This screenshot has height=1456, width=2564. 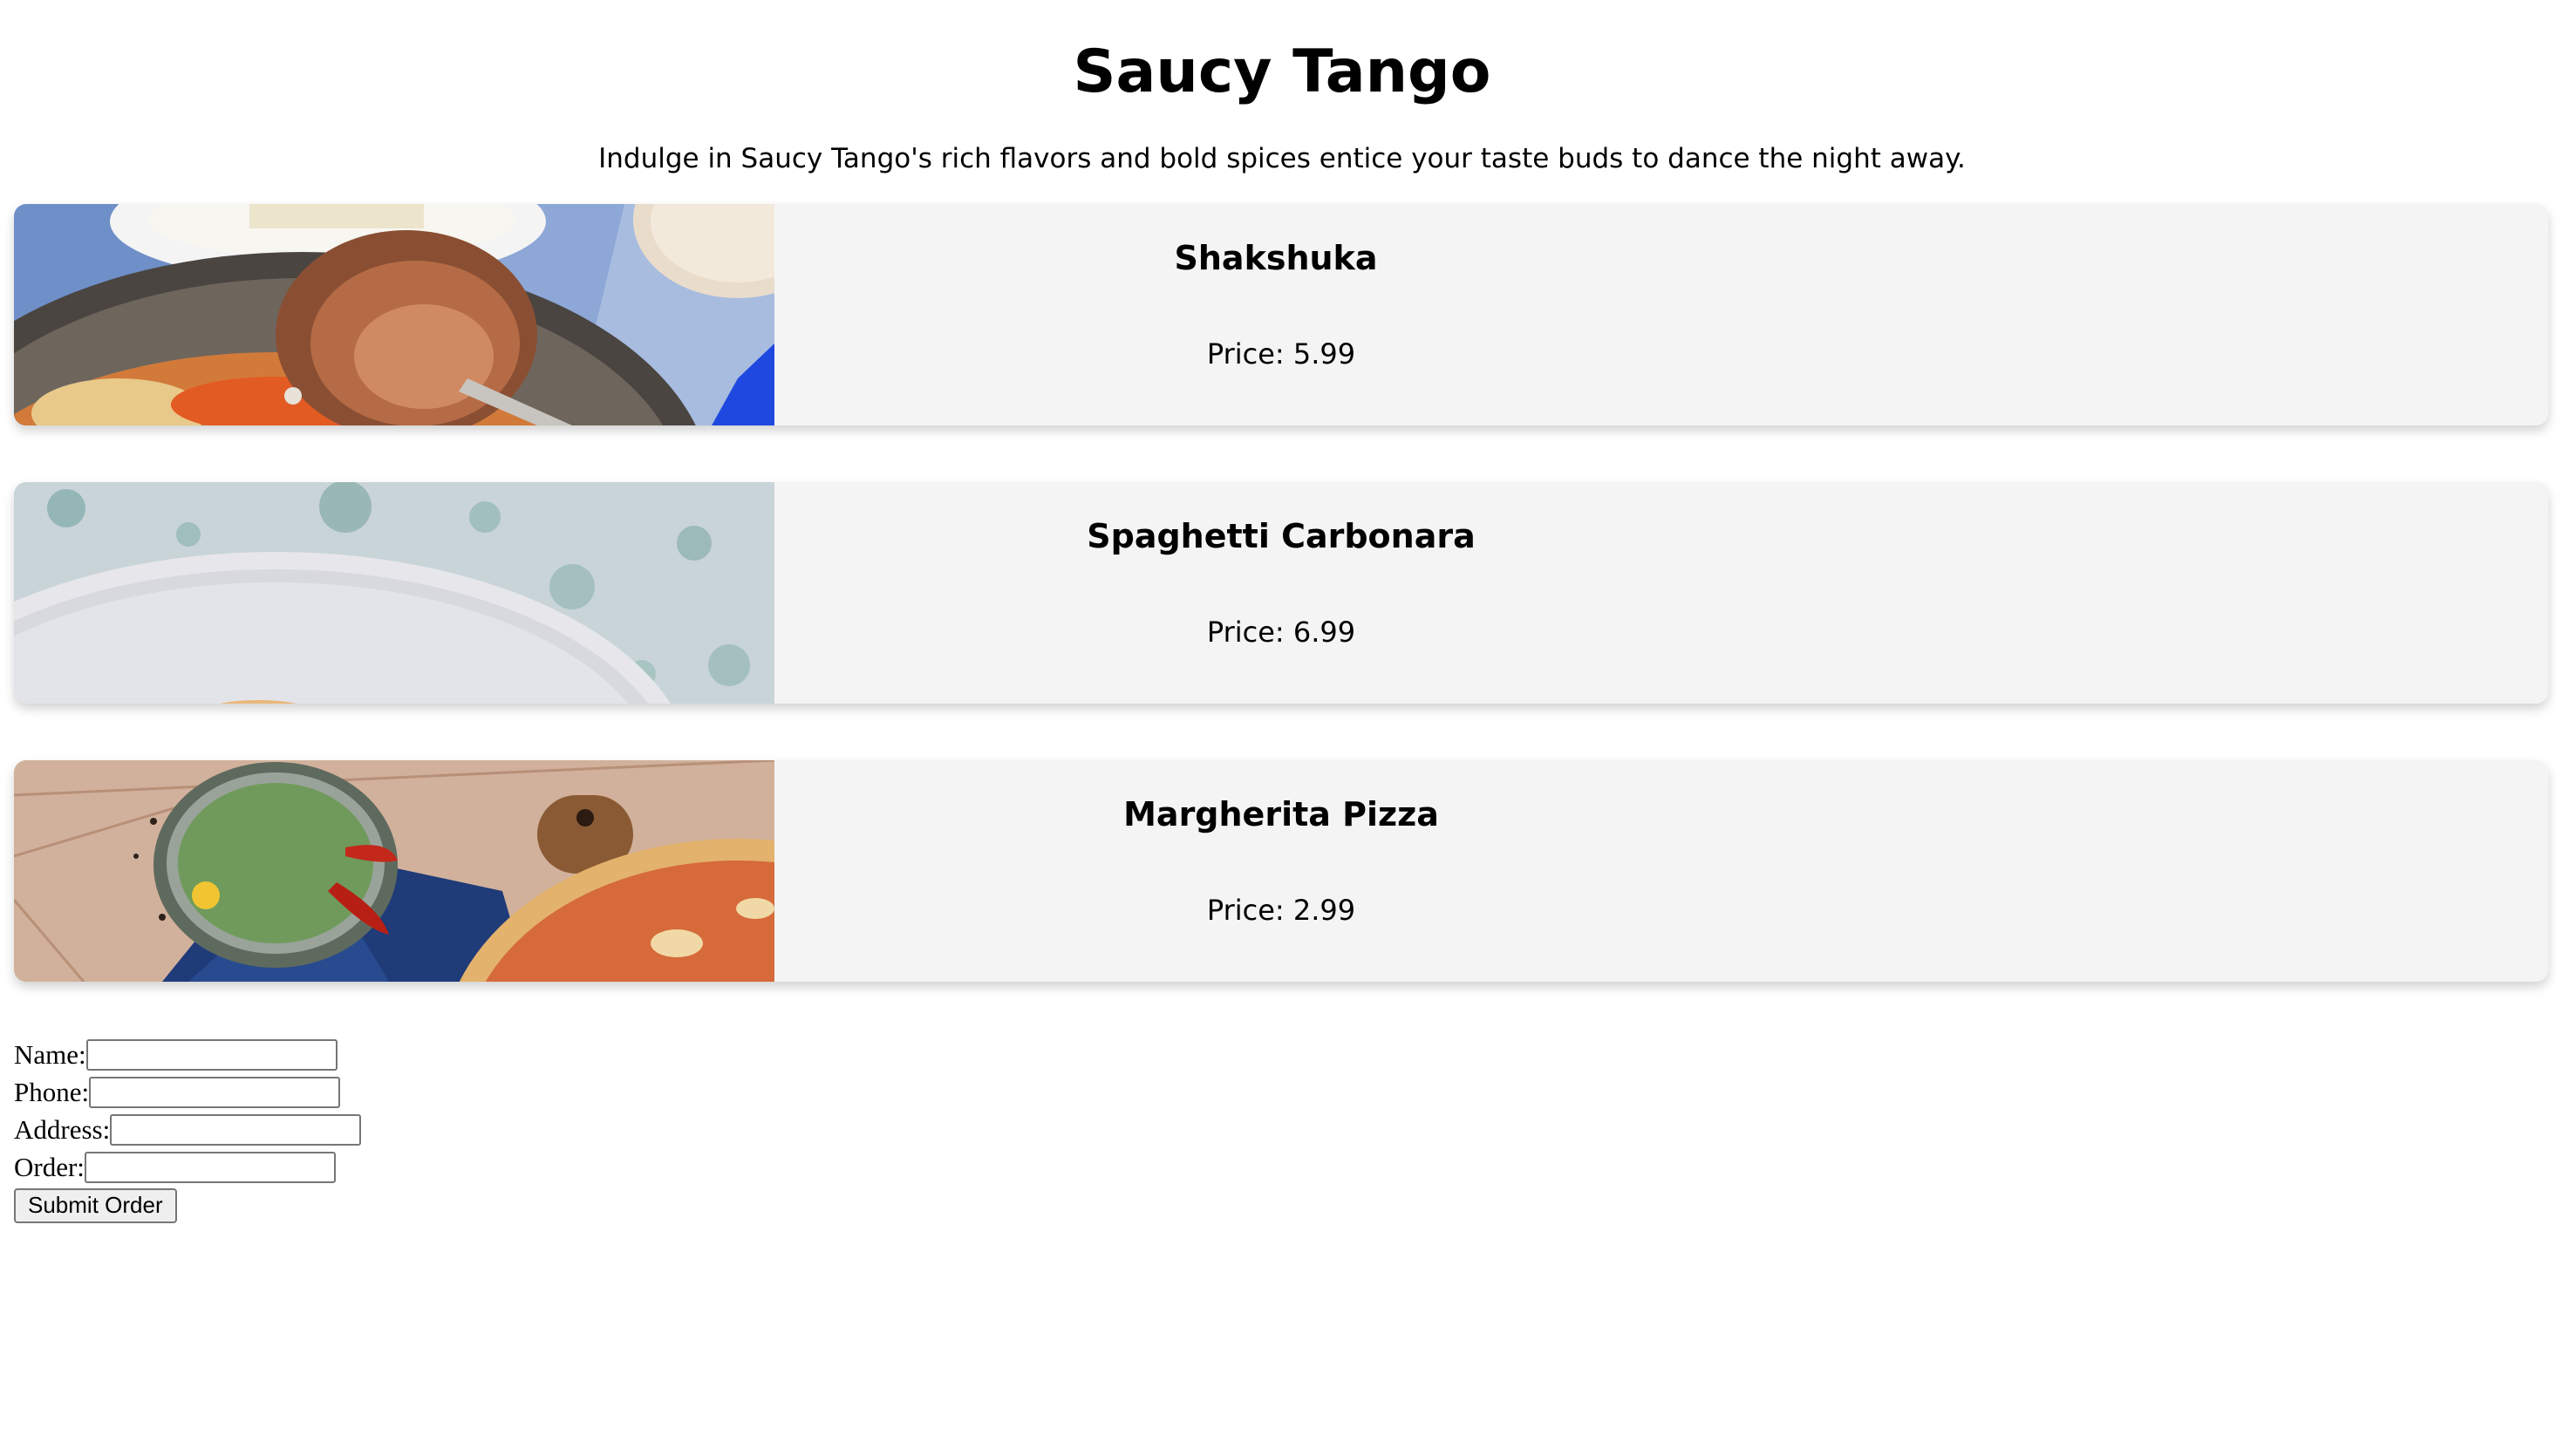 I want to click on phone-input, so click(x=215, y=1092).